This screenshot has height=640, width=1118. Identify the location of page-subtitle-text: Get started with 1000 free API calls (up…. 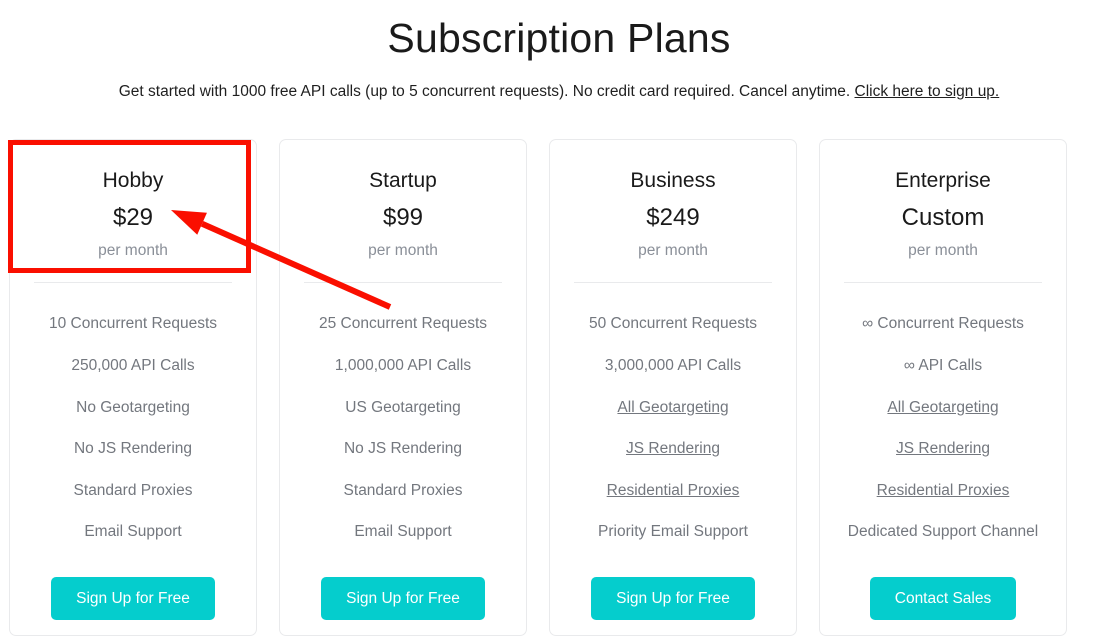
(486, 92).